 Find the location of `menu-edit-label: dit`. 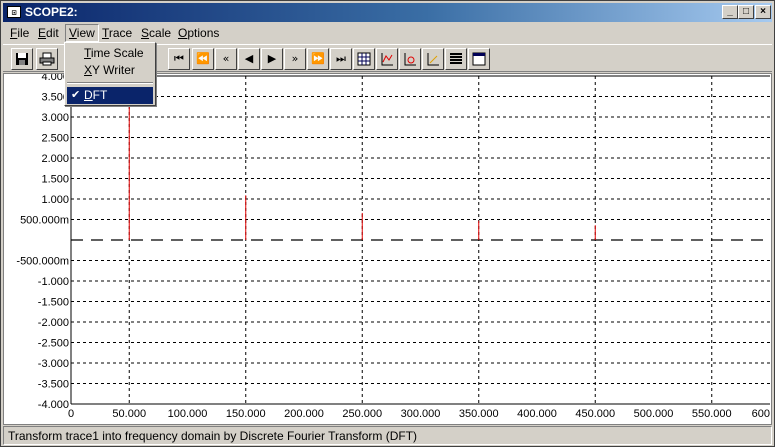

menu-edit-label: dit is located at coordinates (52, 33).